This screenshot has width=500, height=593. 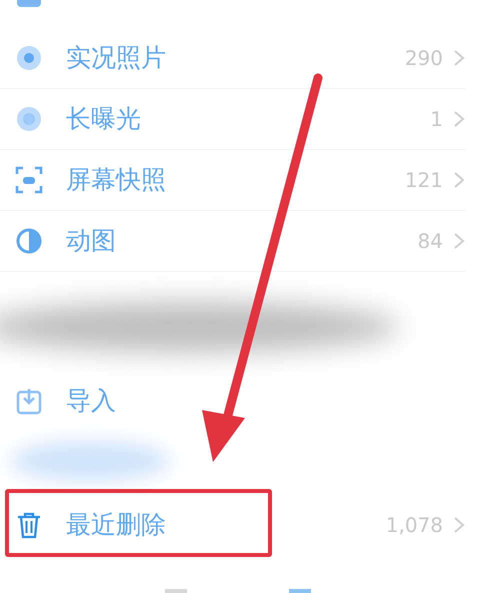 I want to click on live-photo-icon, so click(x=29, y=58).